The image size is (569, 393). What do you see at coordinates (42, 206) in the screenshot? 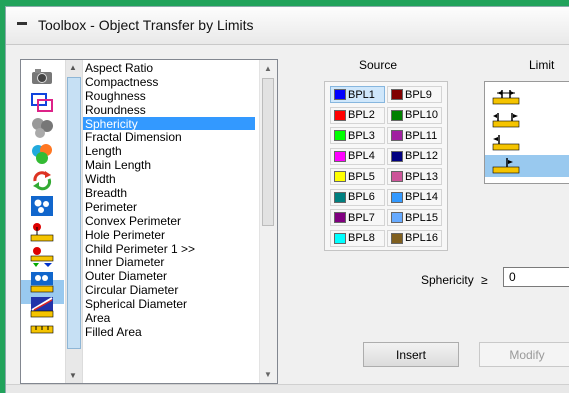
I see `connected-nodes-icon` at bounding box center [42, 206].